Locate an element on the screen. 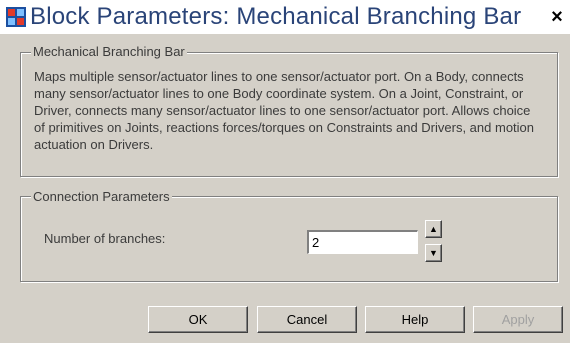 The width and height of the screenshot is (570, 343). apply-button: Apply is located at coordinates (518, 319).